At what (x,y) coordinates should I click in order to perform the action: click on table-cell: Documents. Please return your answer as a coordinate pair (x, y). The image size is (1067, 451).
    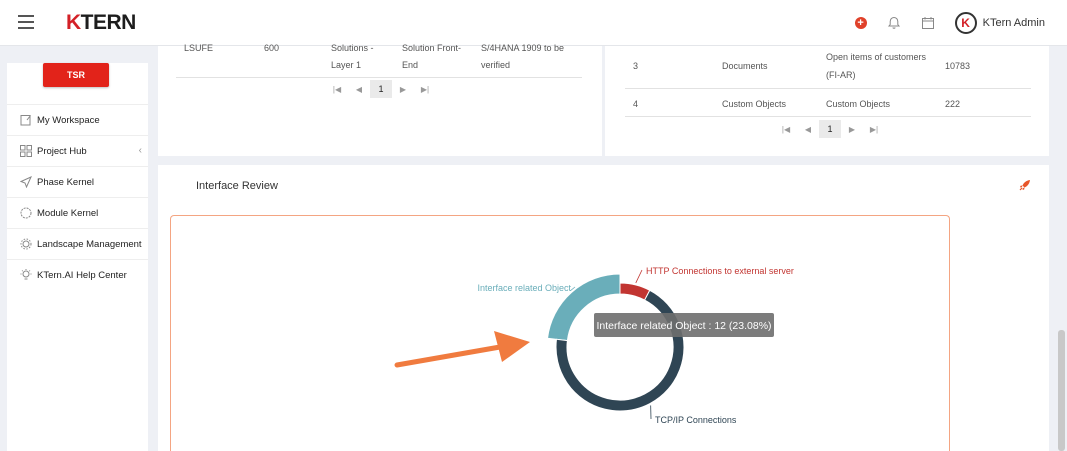
    Looking at the image, I should click on (745, 66).